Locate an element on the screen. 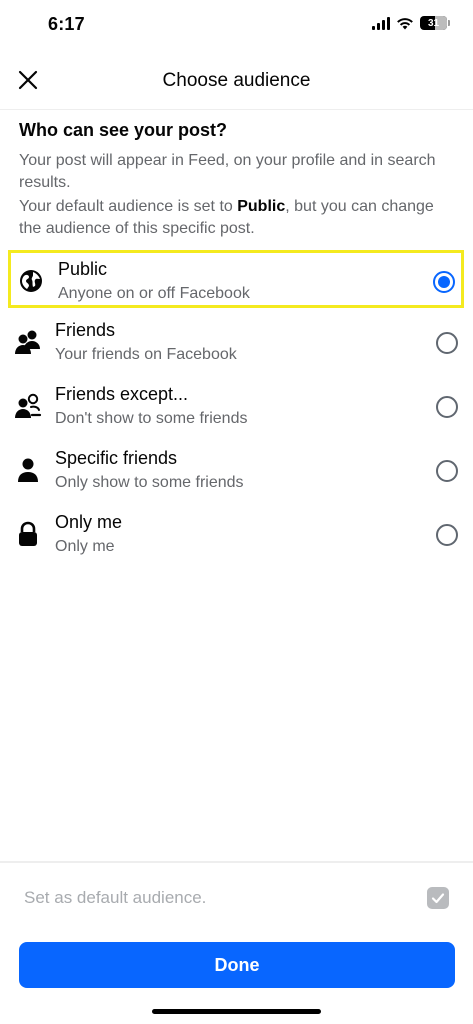 The height and width of the screenshot is (1024, 473). option-friends: Friends Your friends on Facebook is located at coordinates (236, 343).